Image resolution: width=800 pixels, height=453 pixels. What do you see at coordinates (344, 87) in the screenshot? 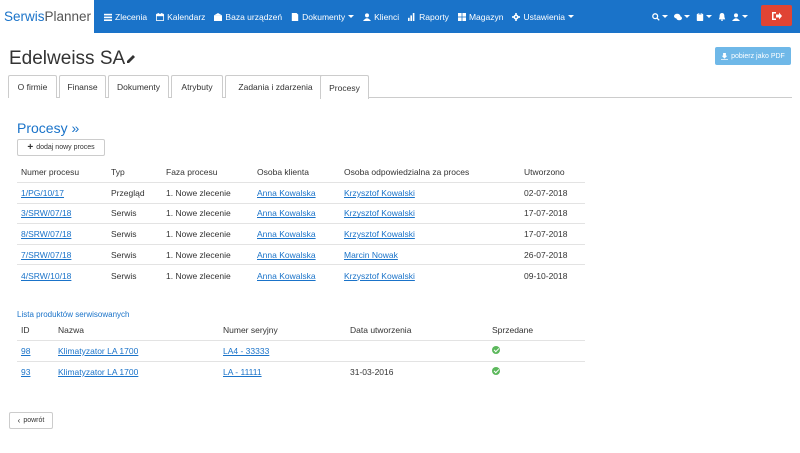
I see `tab-procesy: Procesy` at bounding box center [344, 87].